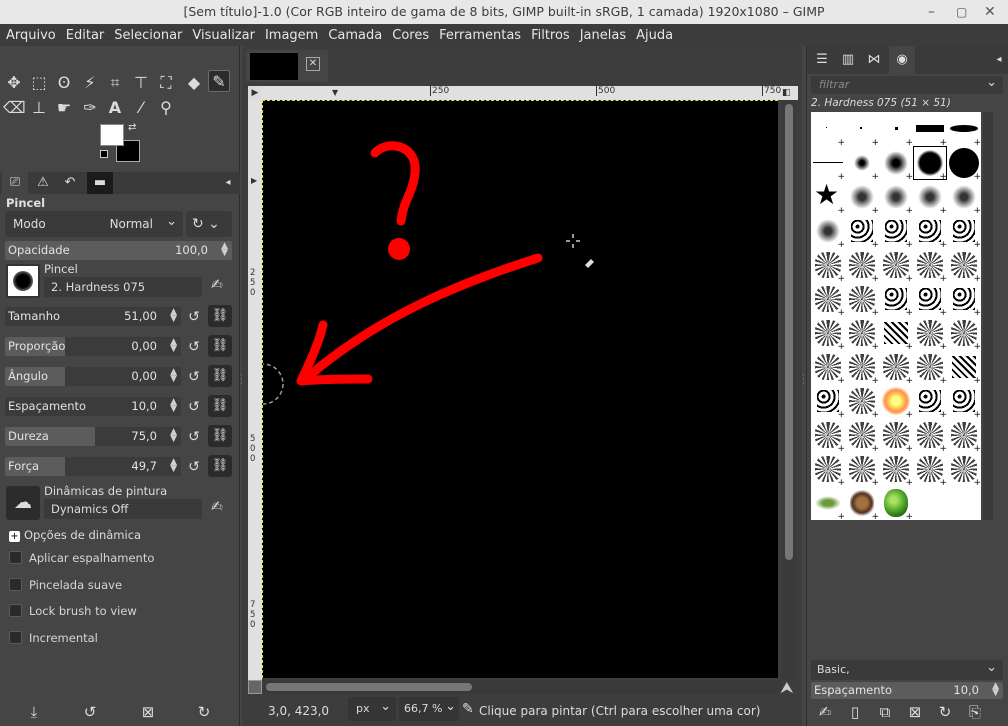 The image size is (1008, 726). I want to click on mode-dropdown: Modo Normal ⌄, so click(94, 224).